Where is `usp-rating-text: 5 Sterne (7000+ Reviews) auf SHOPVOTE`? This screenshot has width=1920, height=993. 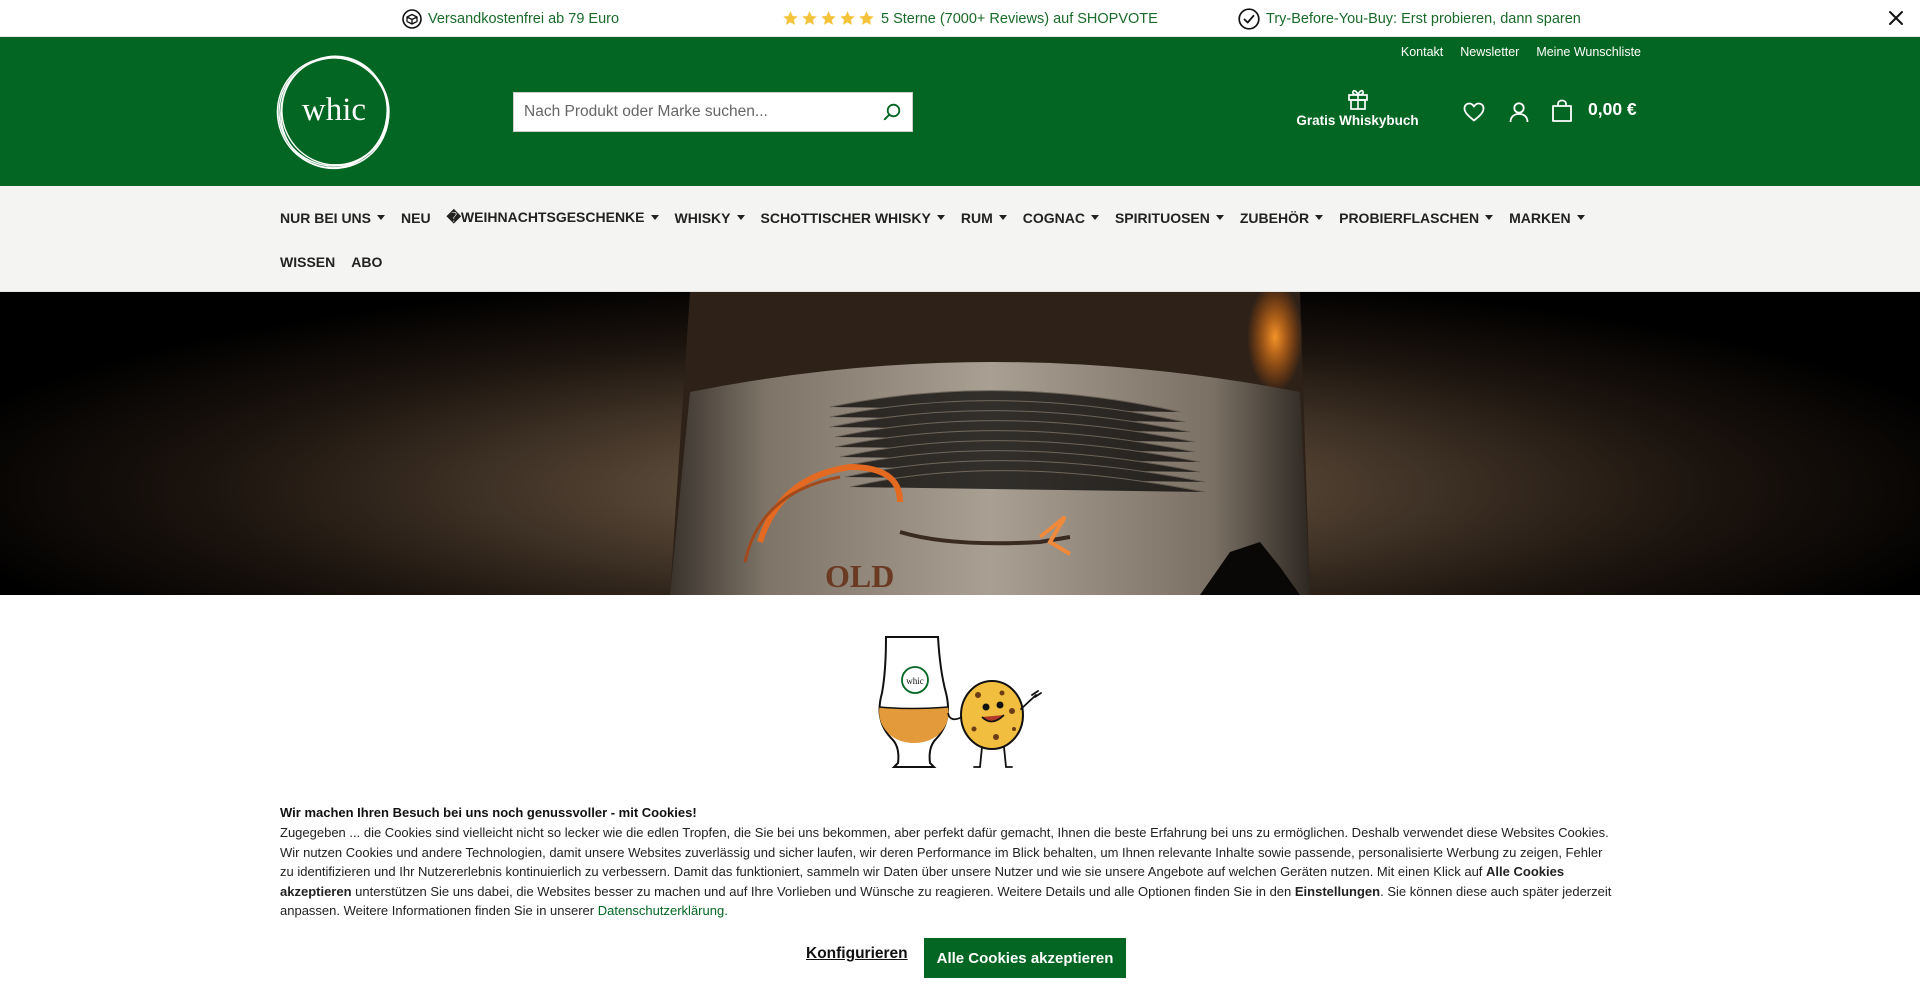 usp-rating-text: 5 Sterne (7000+ Reviews) auf SHOPVOTE is located at coordinates (1019, 18).